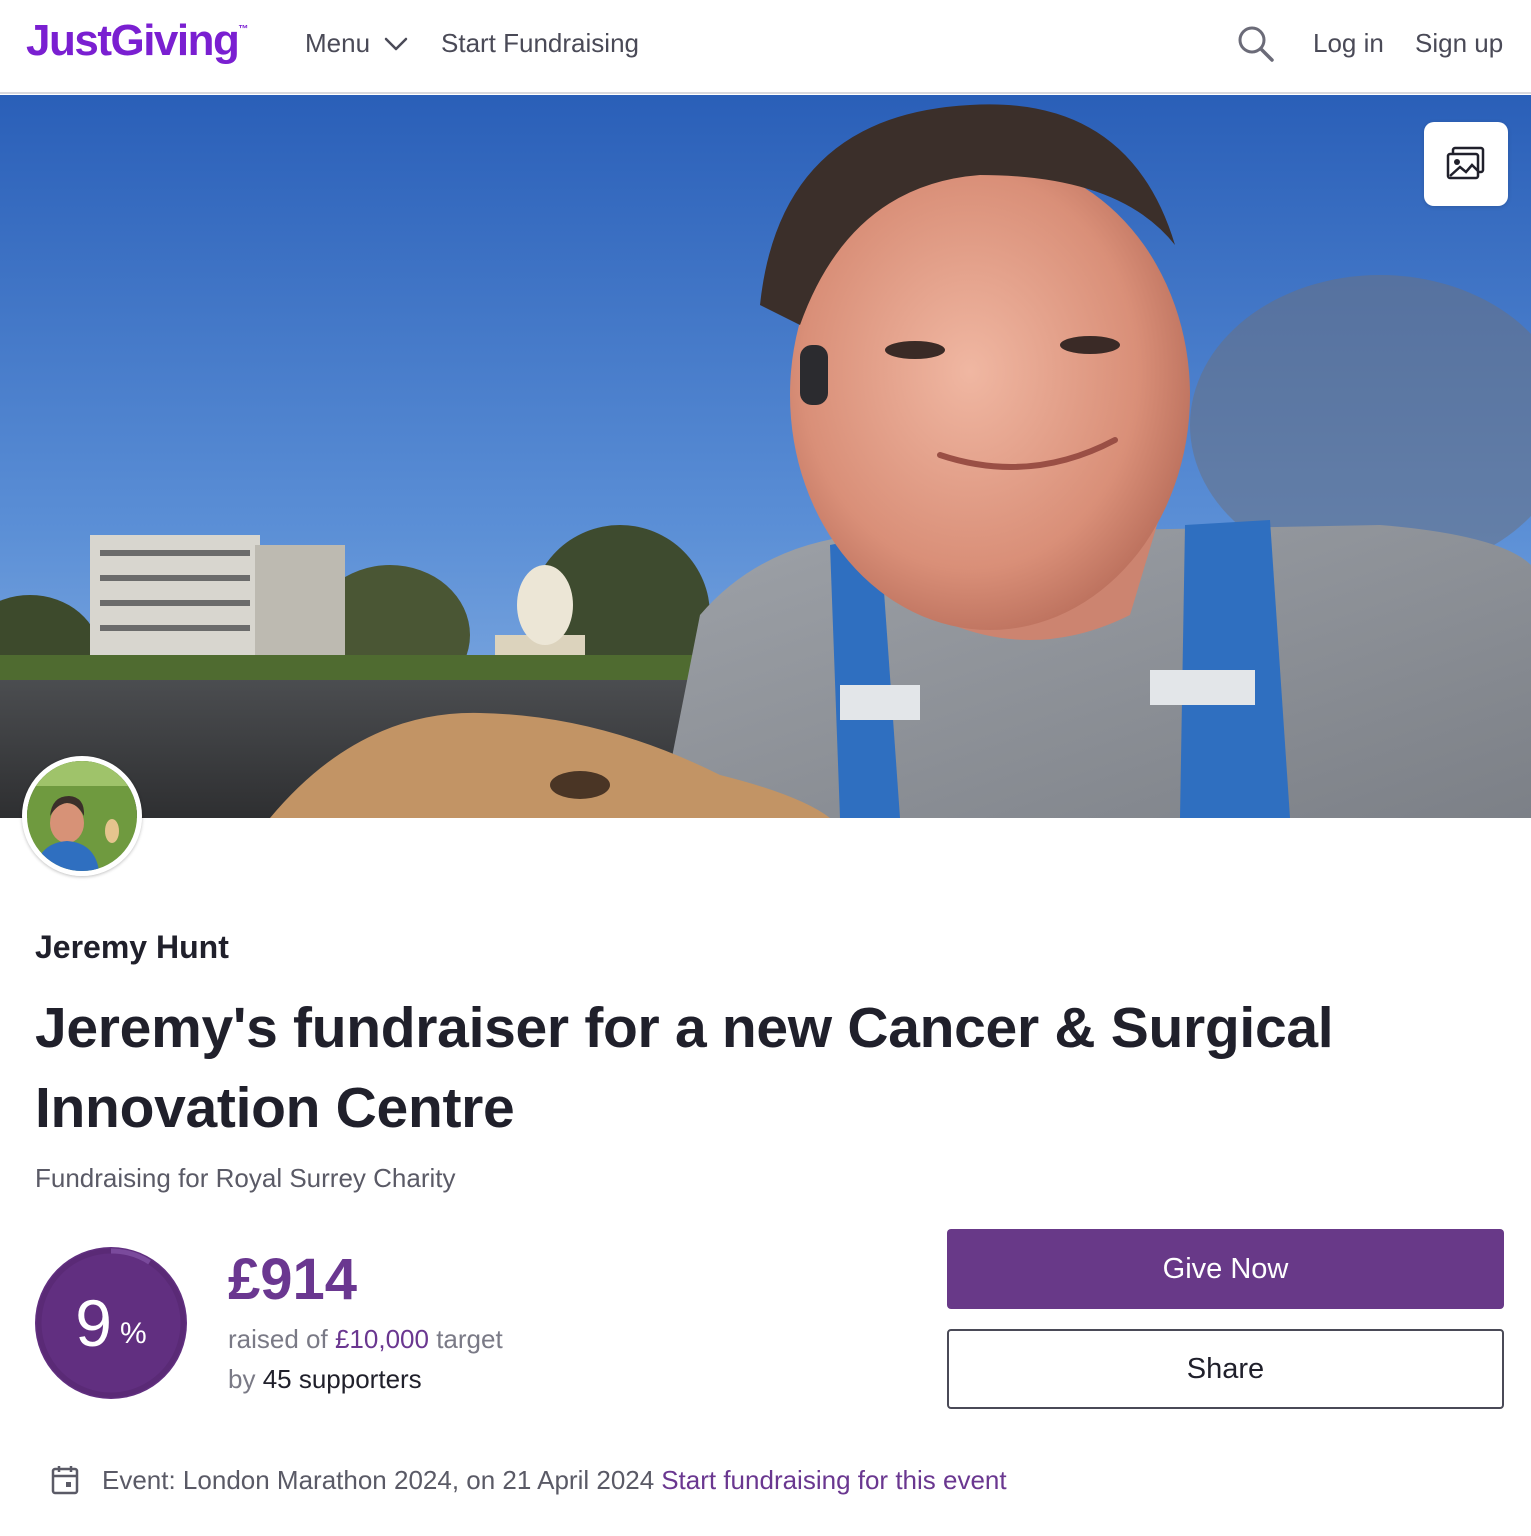  What do you see at coordinates (1225, 1369) in the screenshot?
I see `share-button: Share` at bounding box center [1225, 1369].